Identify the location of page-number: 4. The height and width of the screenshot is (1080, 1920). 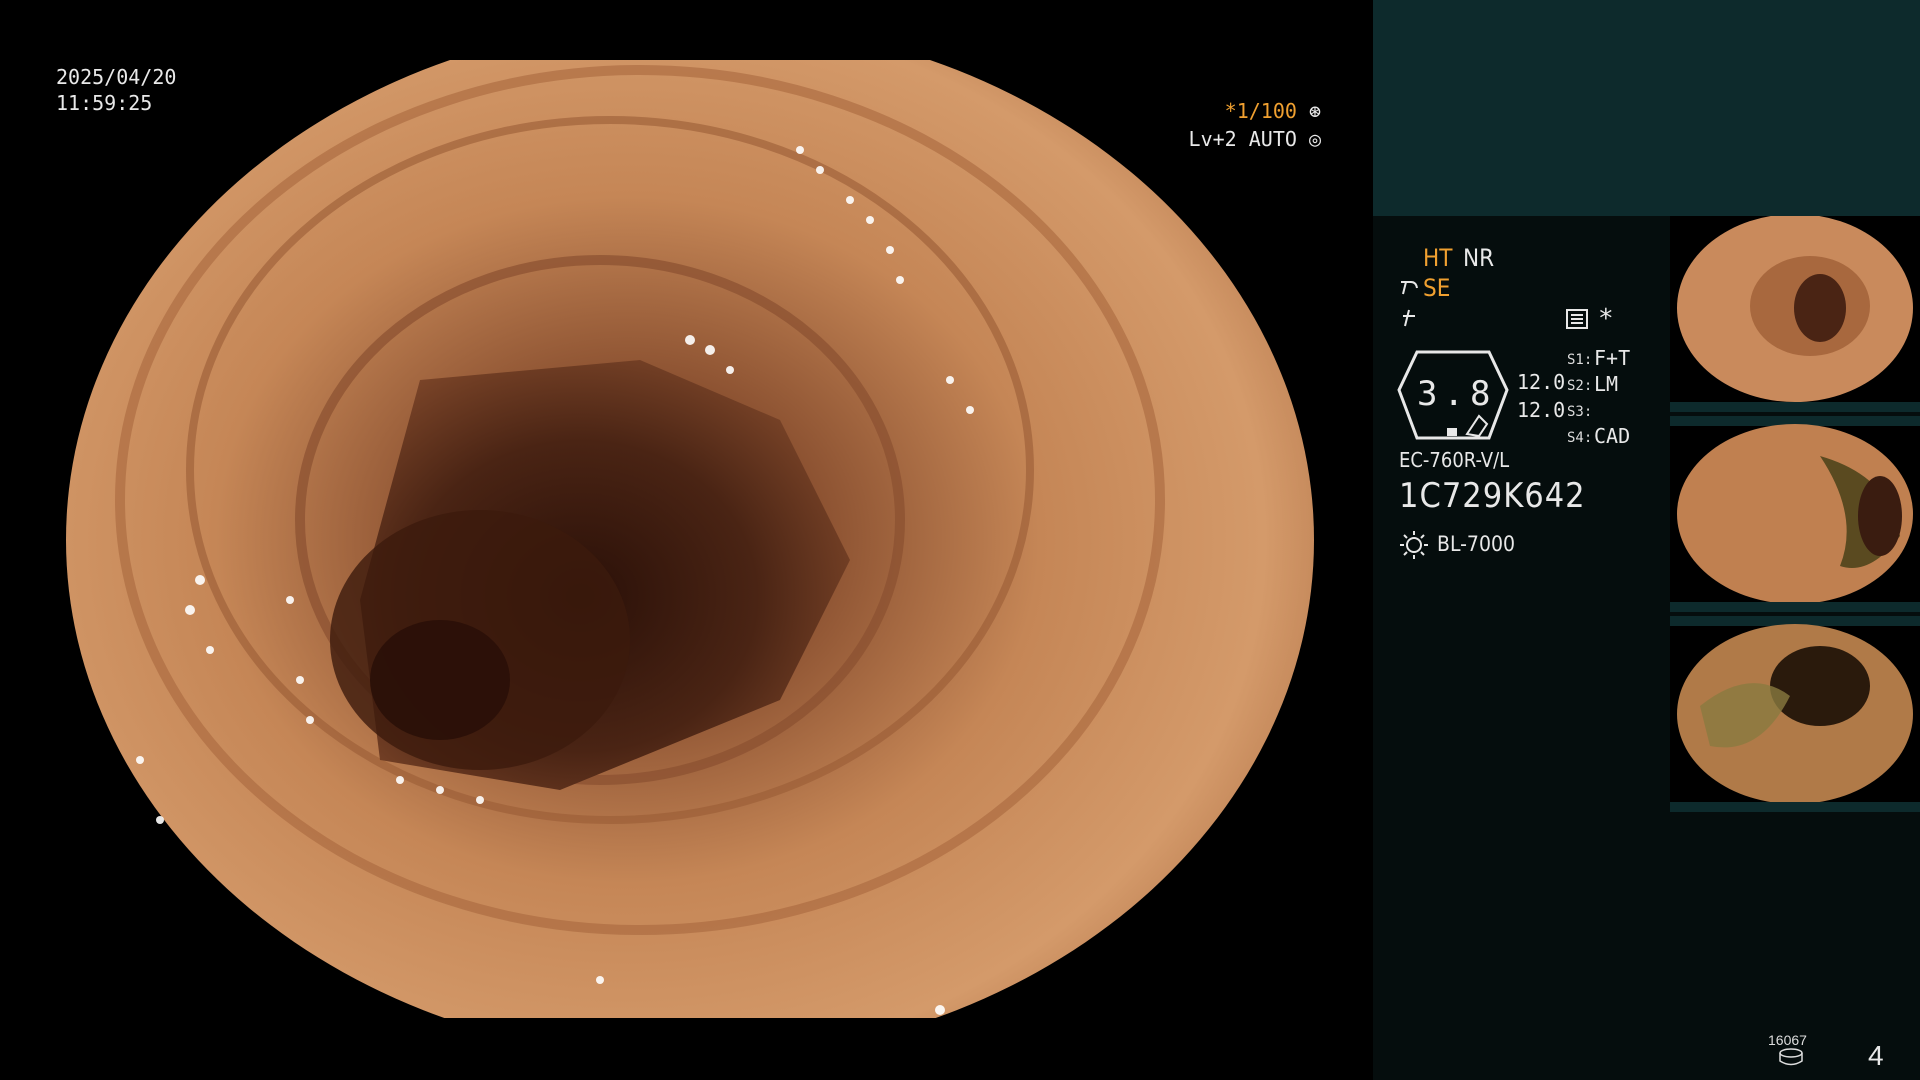
(1876, 1055).